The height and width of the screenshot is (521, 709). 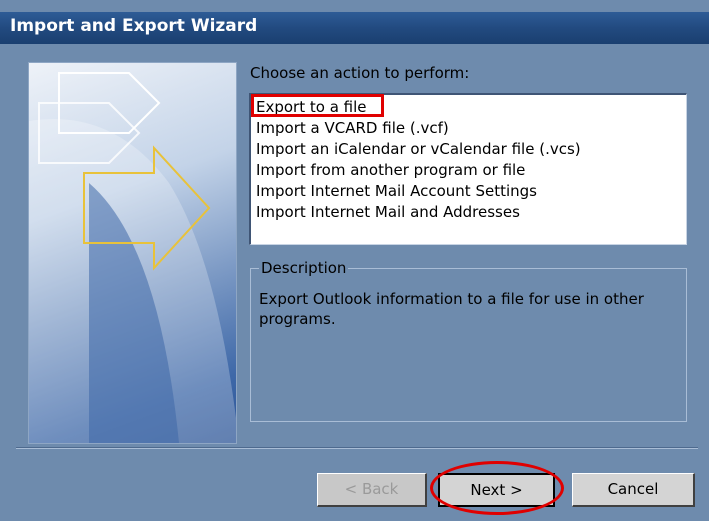 I want to click on list-item-export-to-file: Export to a file, so click(x=468, y=107).